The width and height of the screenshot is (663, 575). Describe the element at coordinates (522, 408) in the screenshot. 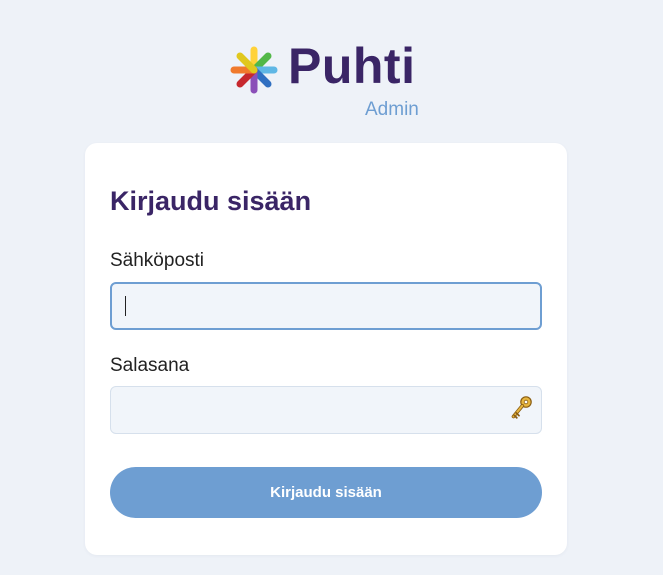

I see `key-icon` at that location.